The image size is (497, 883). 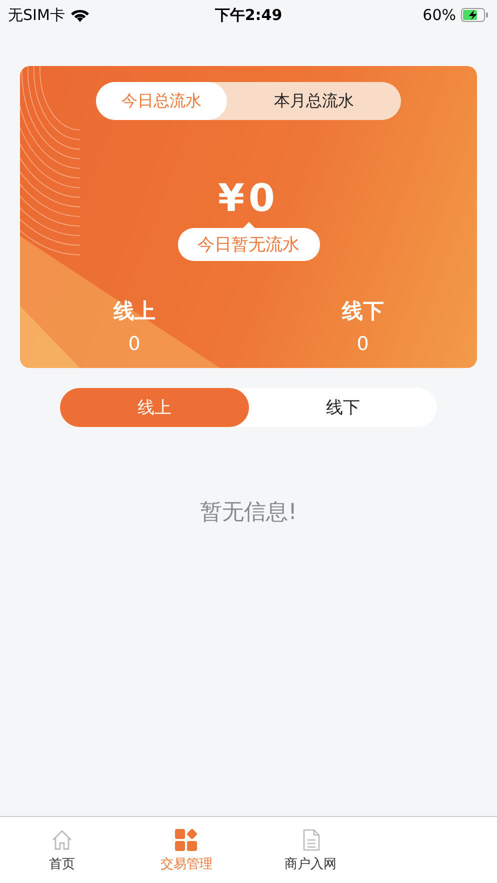 What do you see at coordinates (439, 15) in the screenshot?
I see `battery-percentage: 60%` at bounding box center [439, 15].